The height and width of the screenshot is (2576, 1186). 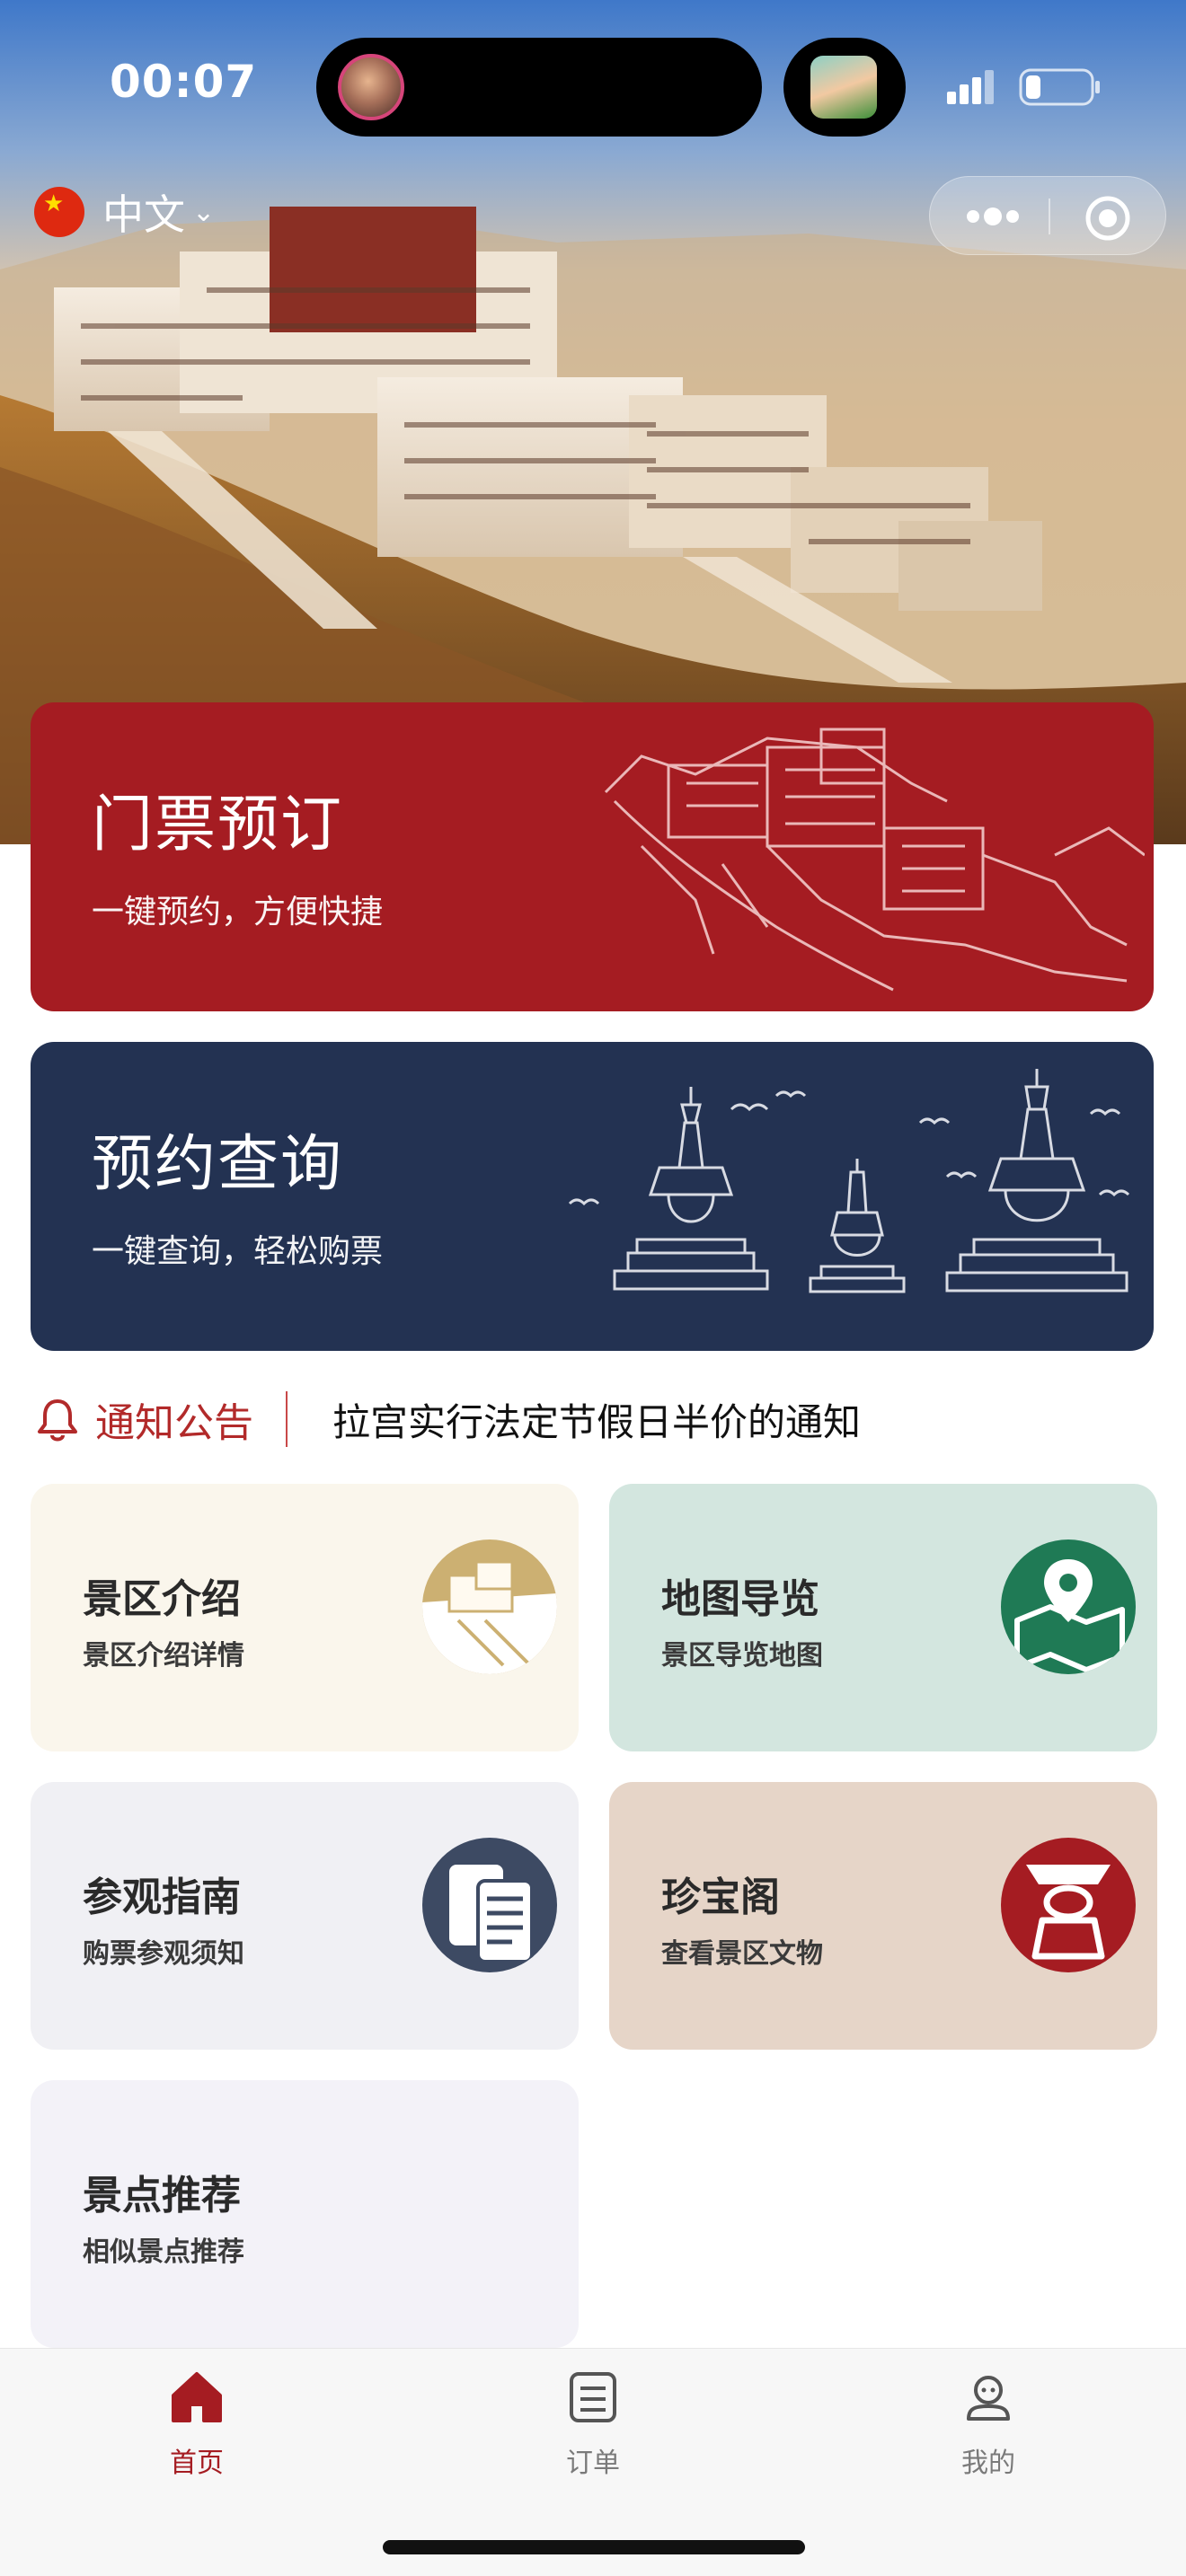 What do you see at coordinates (184, 82) in the screenshot?
I see `status-time: 00:07` at bounding box center [184, 82].